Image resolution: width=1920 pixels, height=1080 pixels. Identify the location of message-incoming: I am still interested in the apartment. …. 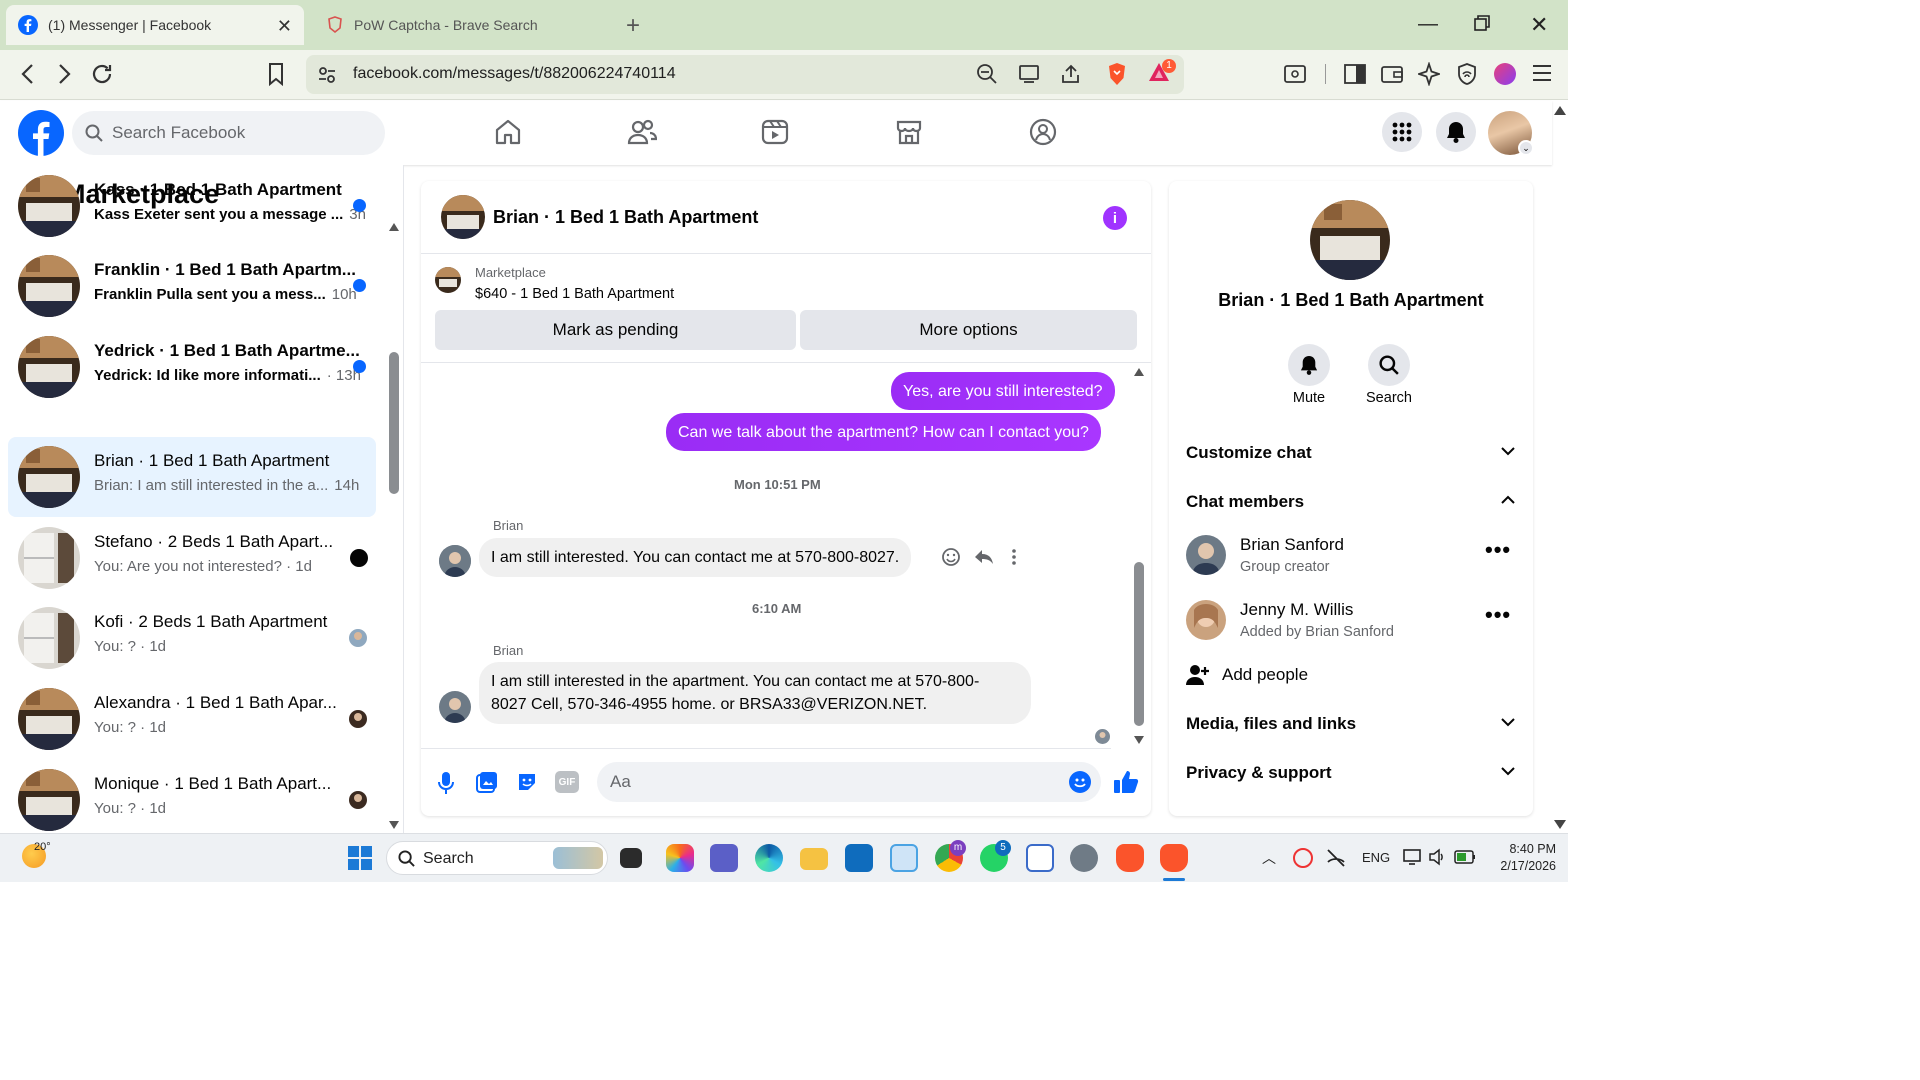
(755, 693).